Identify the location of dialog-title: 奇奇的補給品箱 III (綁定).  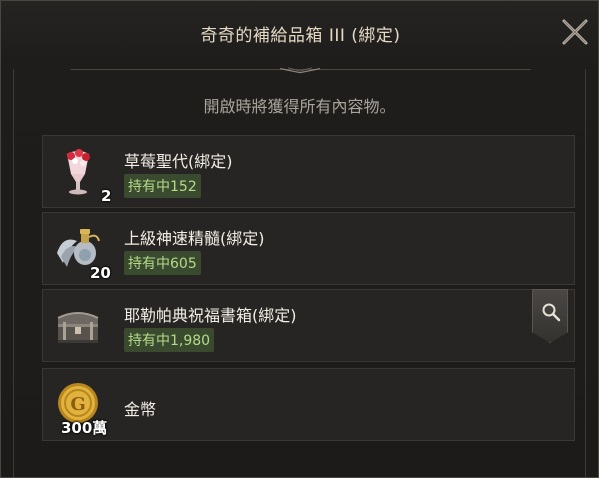
(300, 36).